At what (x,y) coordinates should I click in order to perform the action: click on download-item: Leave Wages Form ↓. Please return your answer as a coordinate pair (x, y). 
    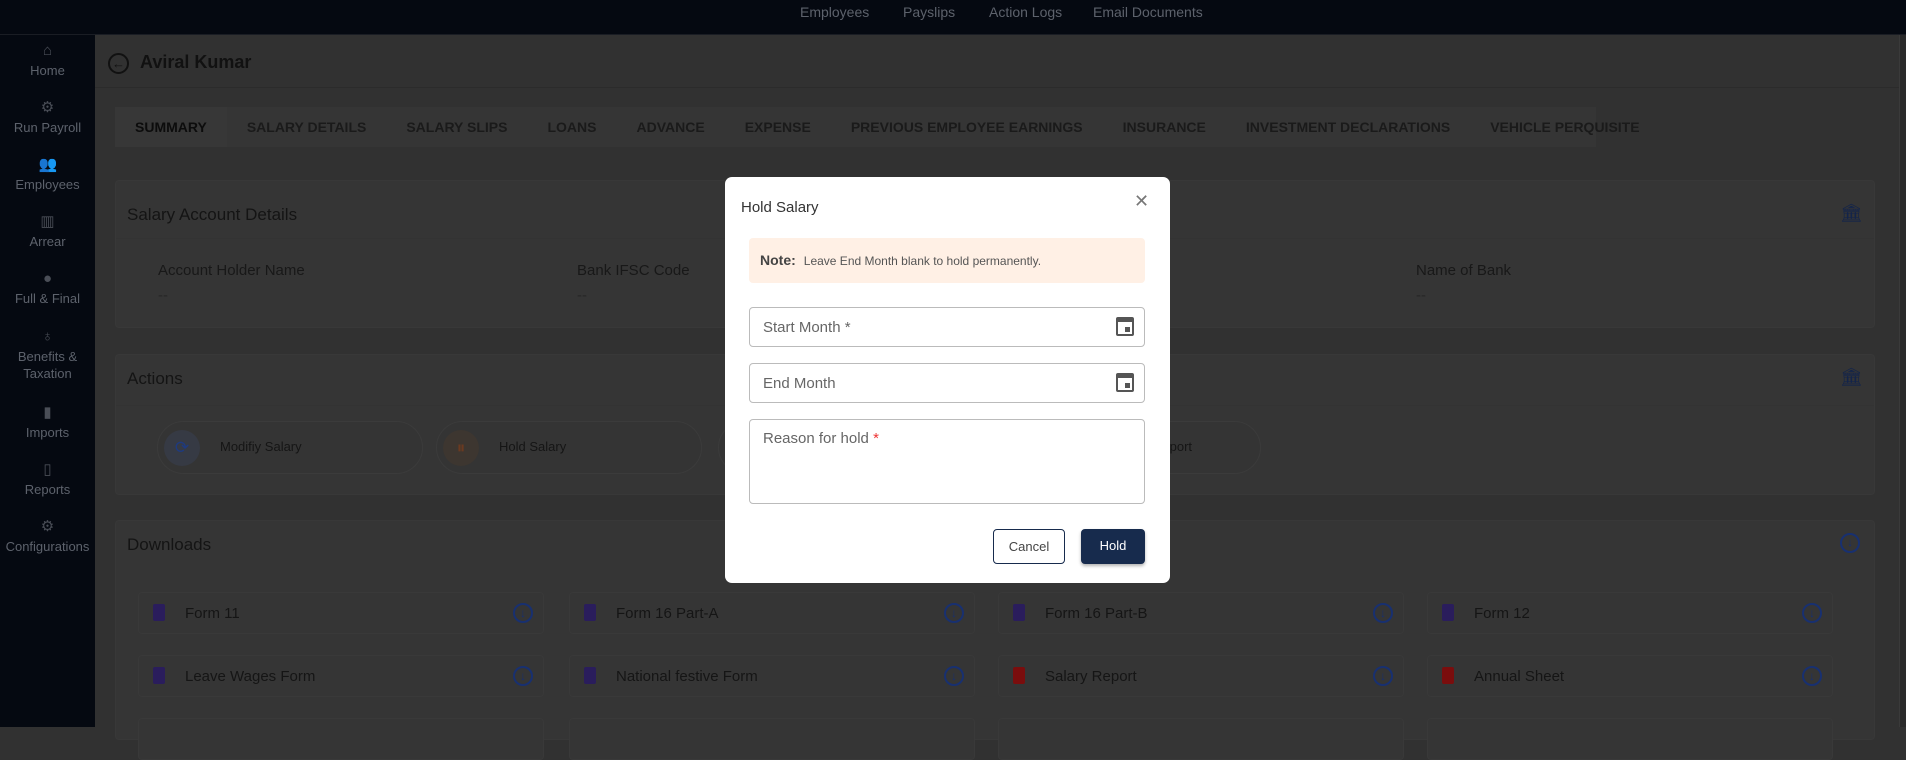
    Looking at the image, I should click on (341, 676).